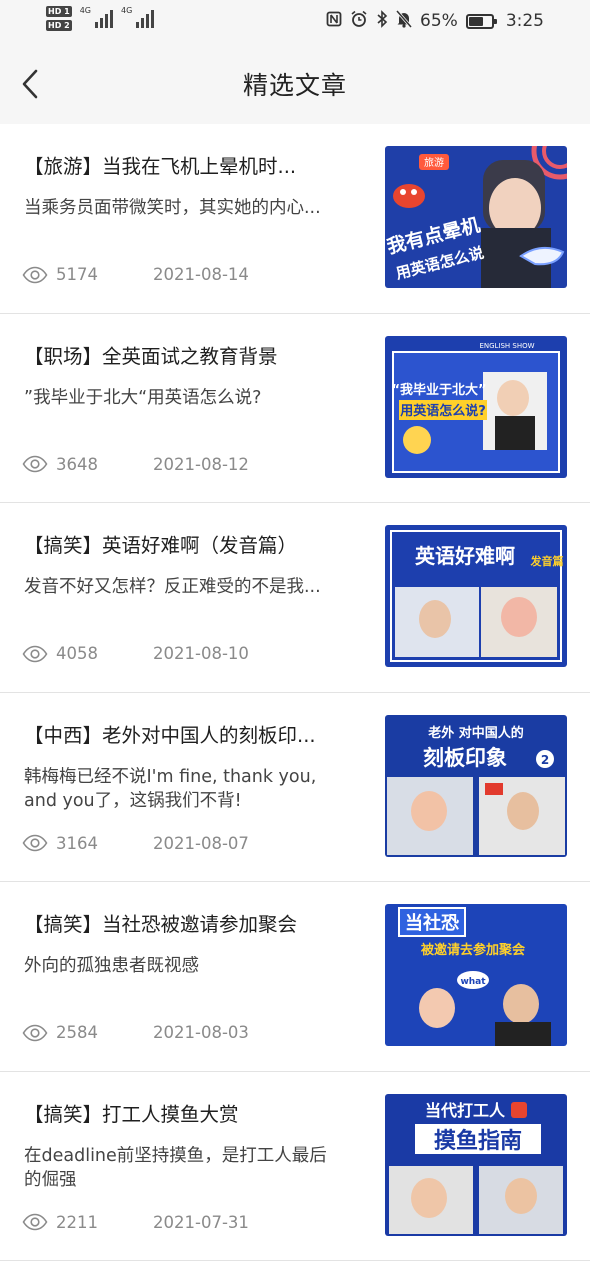 This screenshot has height=1278, width=590. Describe the element at coordinates (442, 411) in the screenshot. I see `thumbnail-subhead: 用英语怎么说?` at that location.